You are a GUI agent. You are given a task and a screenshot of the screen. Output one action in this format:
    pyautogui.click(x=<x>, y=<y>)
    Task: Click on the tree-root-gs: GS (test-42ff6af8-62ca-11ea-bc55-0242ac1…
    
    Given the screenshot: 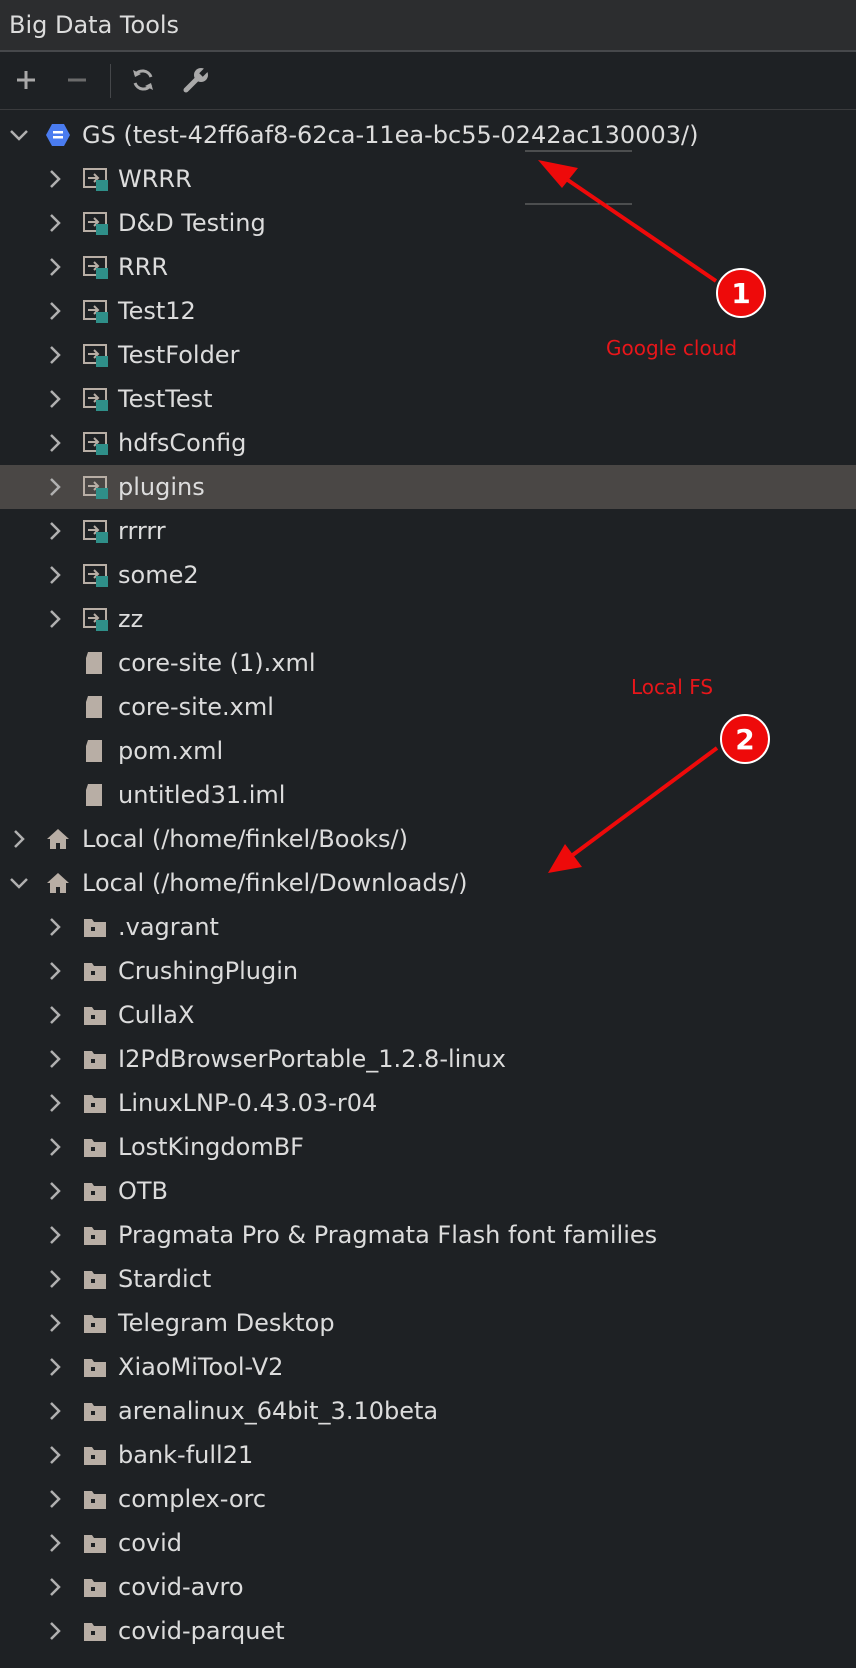 What is the action you would take?
    pyautogui.click(x=428, y=135)
    